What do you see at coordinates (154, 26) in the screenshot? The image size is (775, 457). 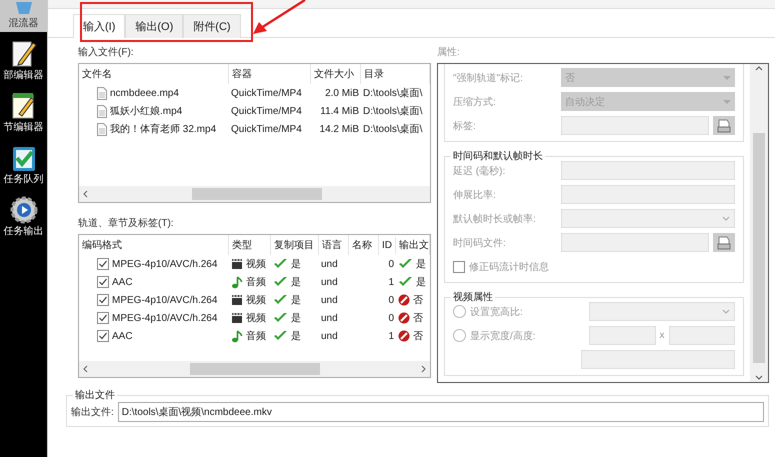 I see `tab: 输出(O)` at bounding box center [154, 26].